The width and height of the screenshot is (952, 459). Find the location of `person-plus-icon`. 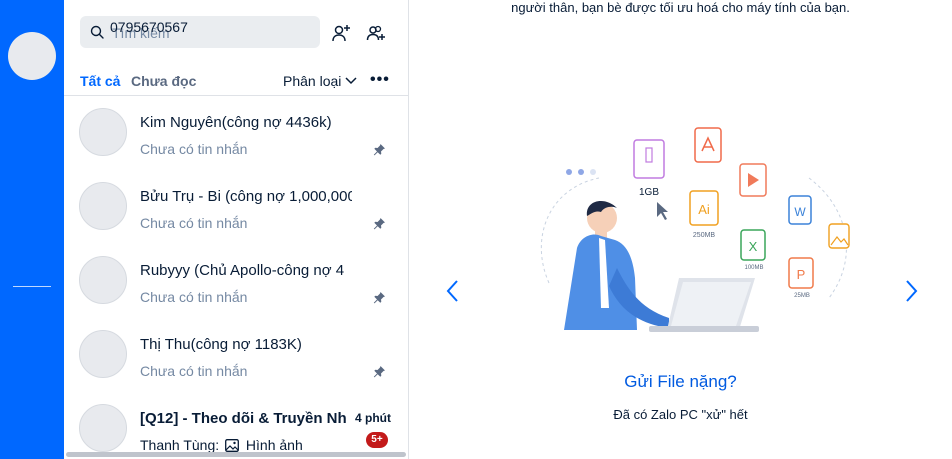

person-plus-icon is located at coordinates (341, 33).